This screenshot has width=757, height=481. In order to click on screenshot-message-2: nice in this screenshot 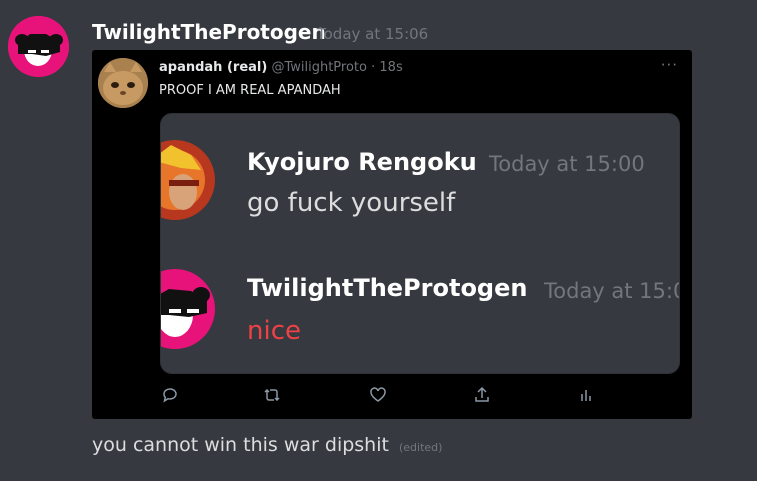, I will do `click(274, 331)`.